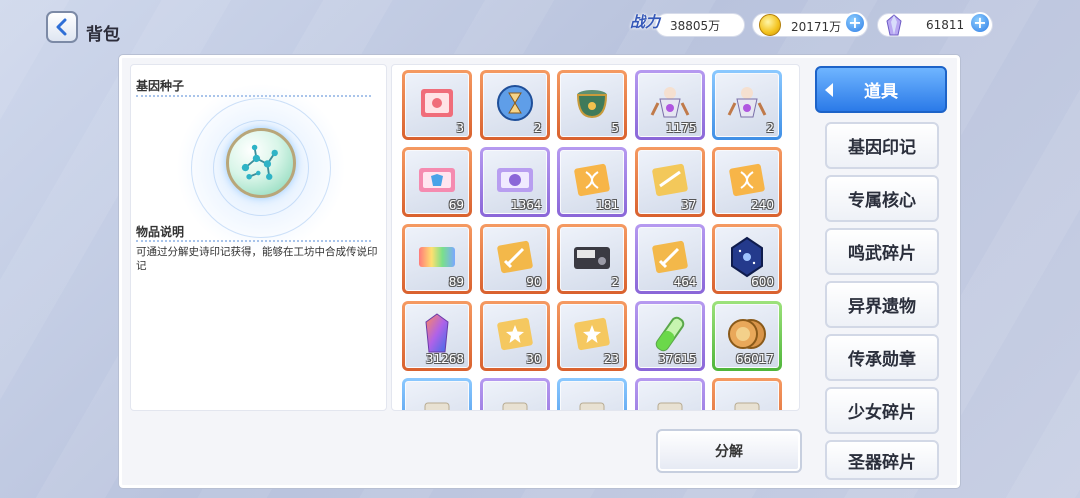  I want to click on tab-category-1: 基因印记, so click(882, 145).